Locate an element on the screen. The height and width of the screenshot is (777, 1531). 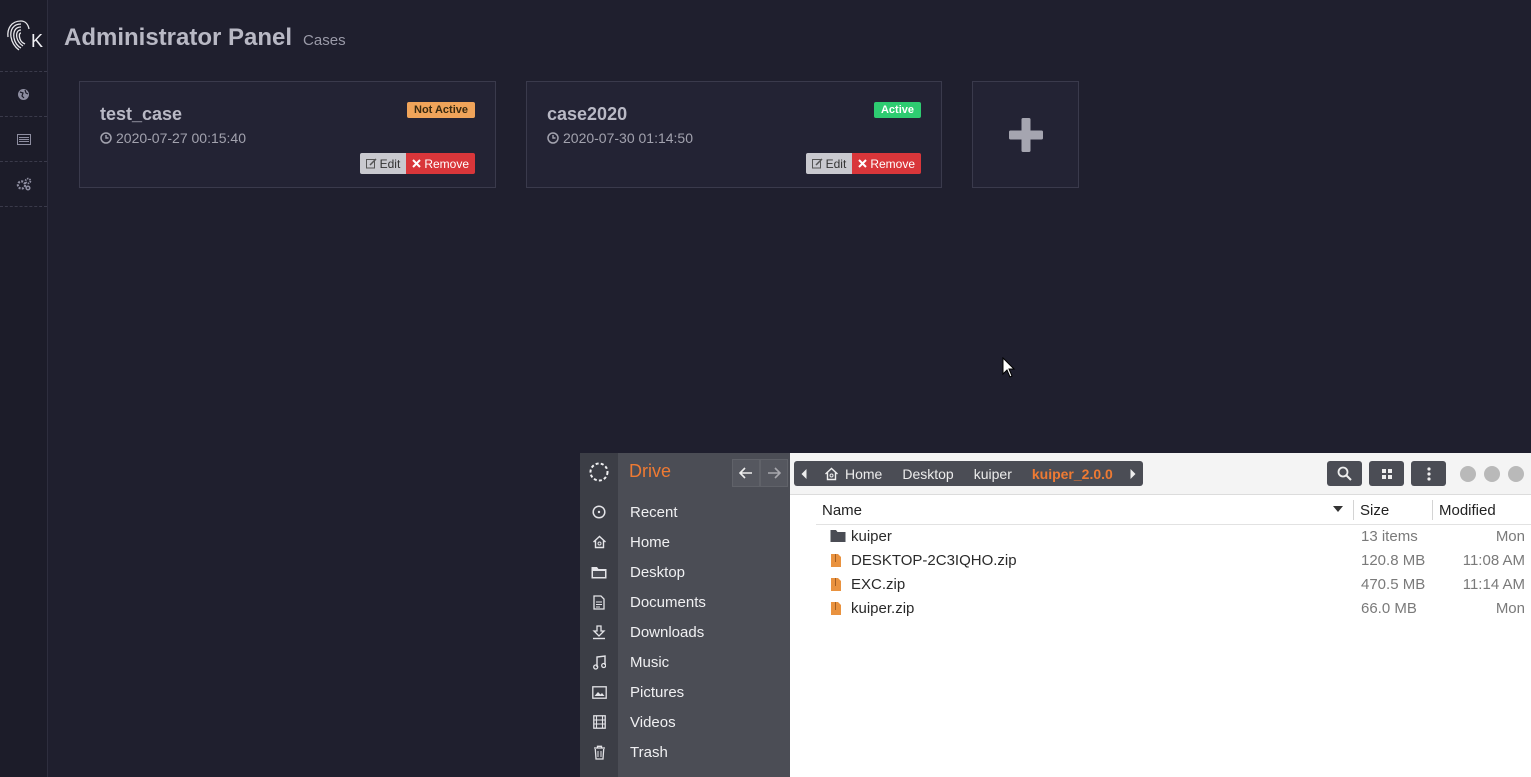
sidebar-item-downloads: Downloads is located at coordinates (685, 632).